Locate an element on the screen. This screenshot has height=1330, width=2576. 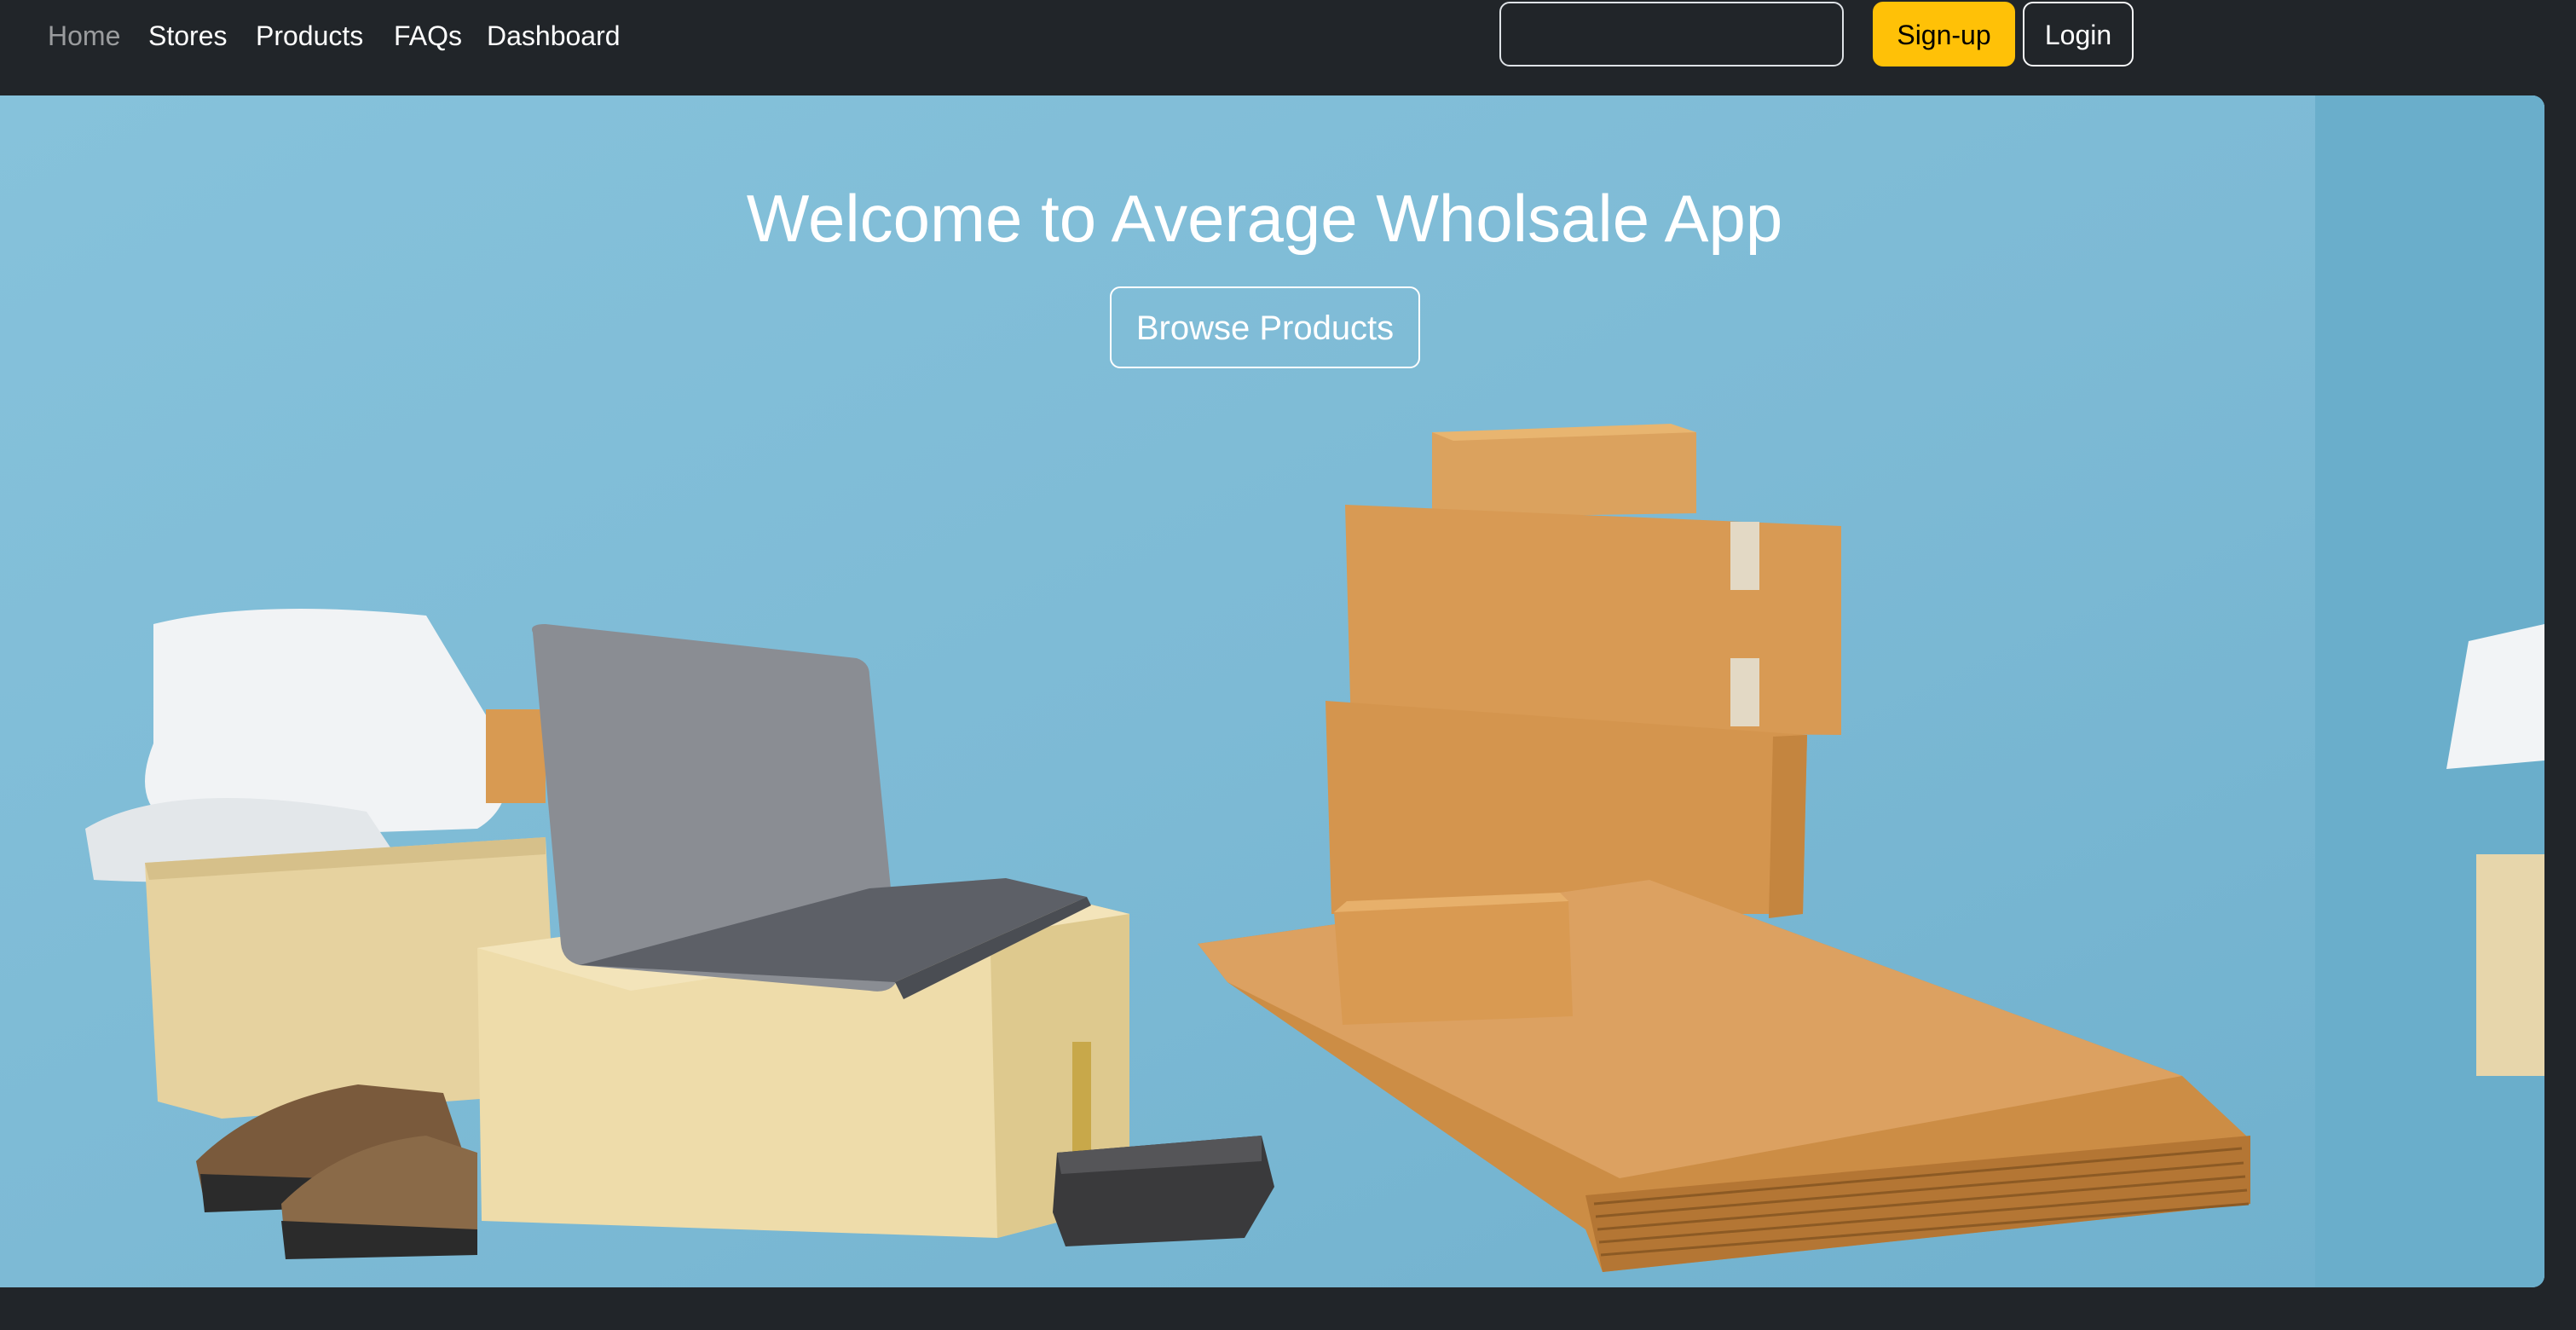
nav-link-faqs: FAQs is located at coordinates (428, 36).